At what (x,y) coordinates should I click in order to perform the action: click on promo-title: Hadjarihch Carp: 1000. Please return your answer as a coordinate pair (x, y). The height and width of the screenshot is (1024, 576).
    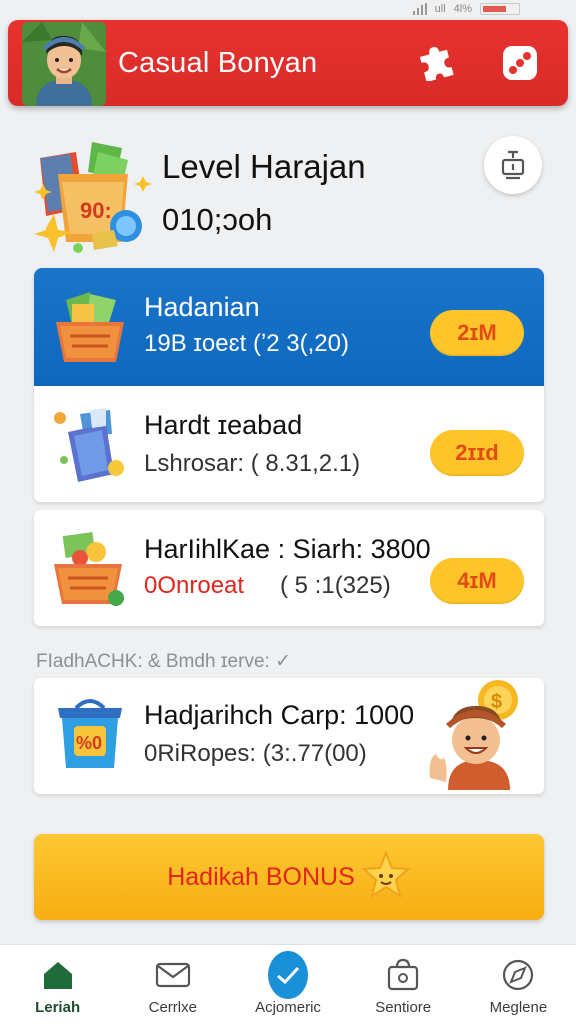
    Looking at the image, I should click on (279, 715).